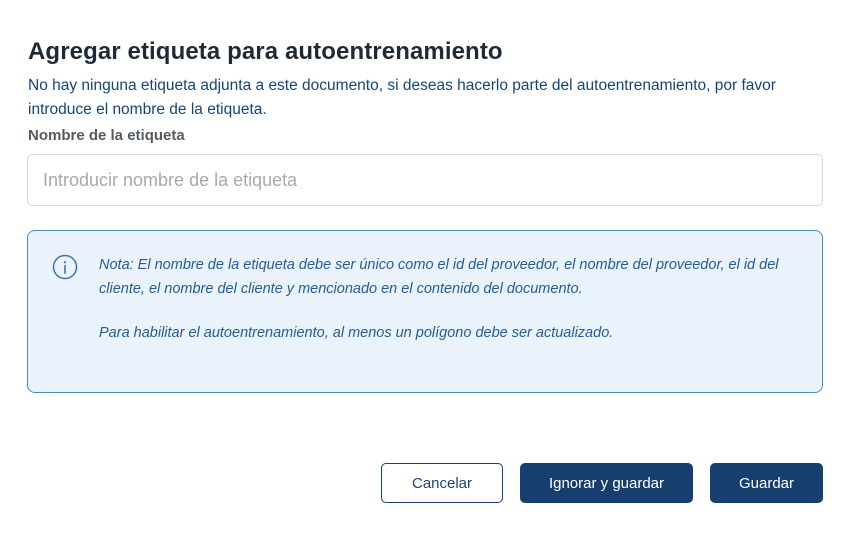 The height and width of the screenshot is (534, 849). I want to click on dialog-title: Agregar etiqueta para autoentrenamiento, so click(265, 51).